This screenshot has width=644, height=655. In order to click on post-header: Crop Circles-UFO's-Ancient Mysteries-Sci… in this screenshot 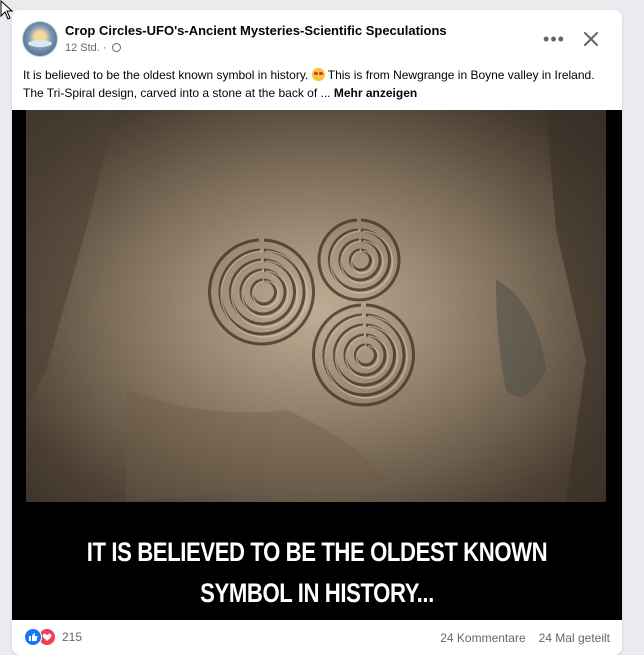, I will do `click(317, 40)`.